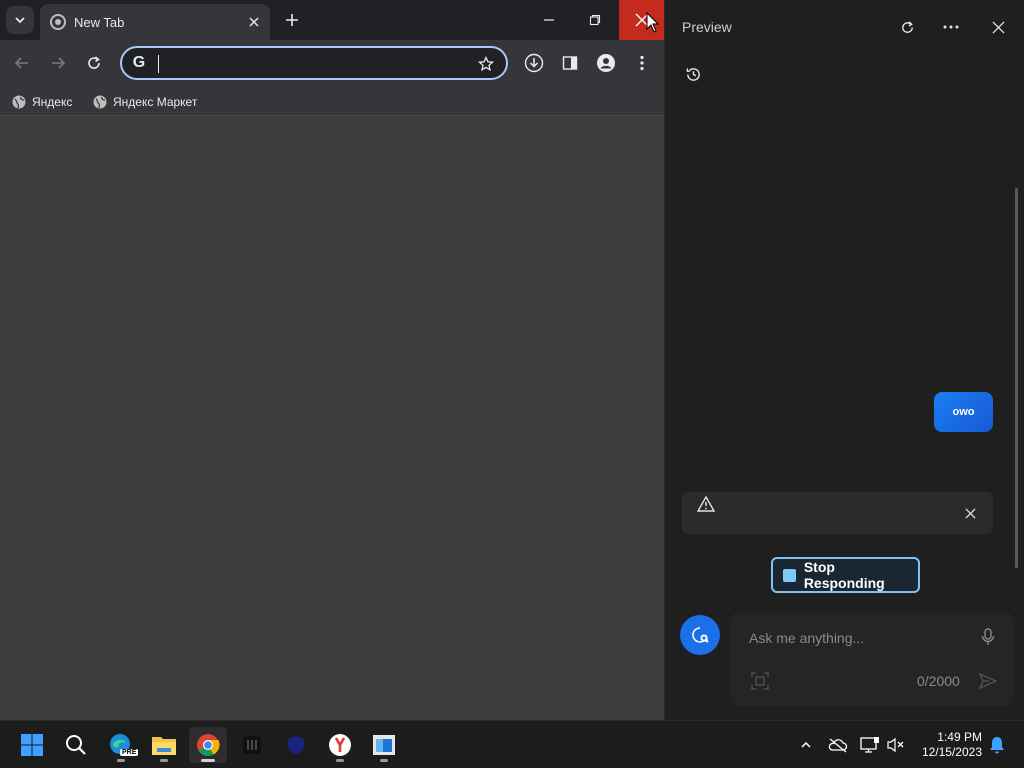 The height and width of the screenshot is (768, 1024). I want to click on bookmark-yandex: Яндекс, so click(42, 102).